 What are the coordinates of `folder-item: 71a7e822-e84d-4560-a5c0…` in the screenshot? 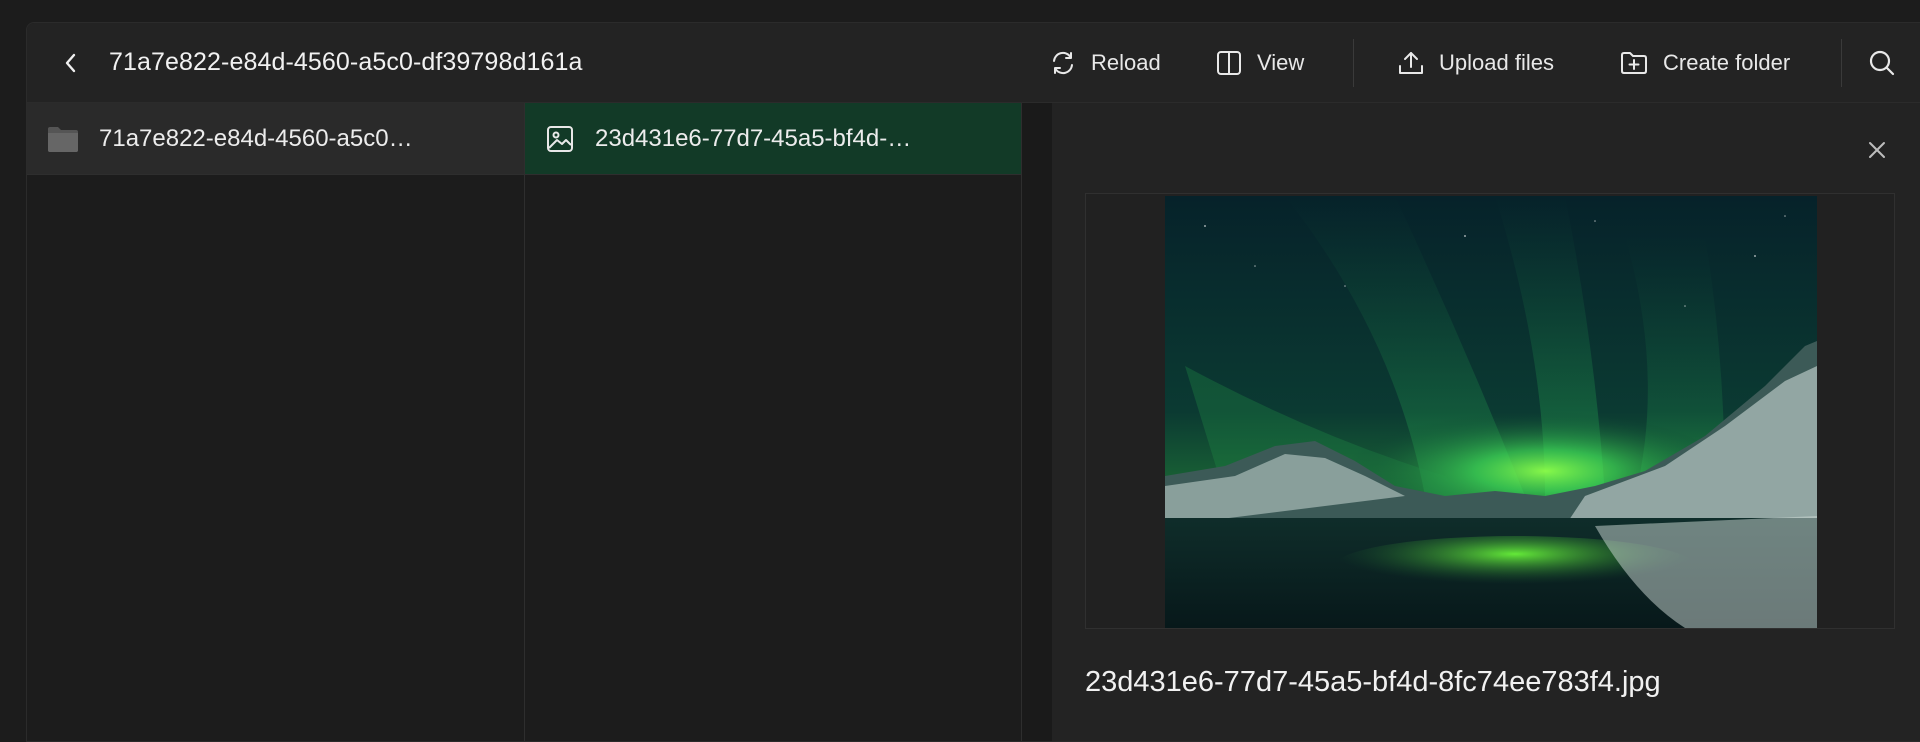 It's located at (275, 139).